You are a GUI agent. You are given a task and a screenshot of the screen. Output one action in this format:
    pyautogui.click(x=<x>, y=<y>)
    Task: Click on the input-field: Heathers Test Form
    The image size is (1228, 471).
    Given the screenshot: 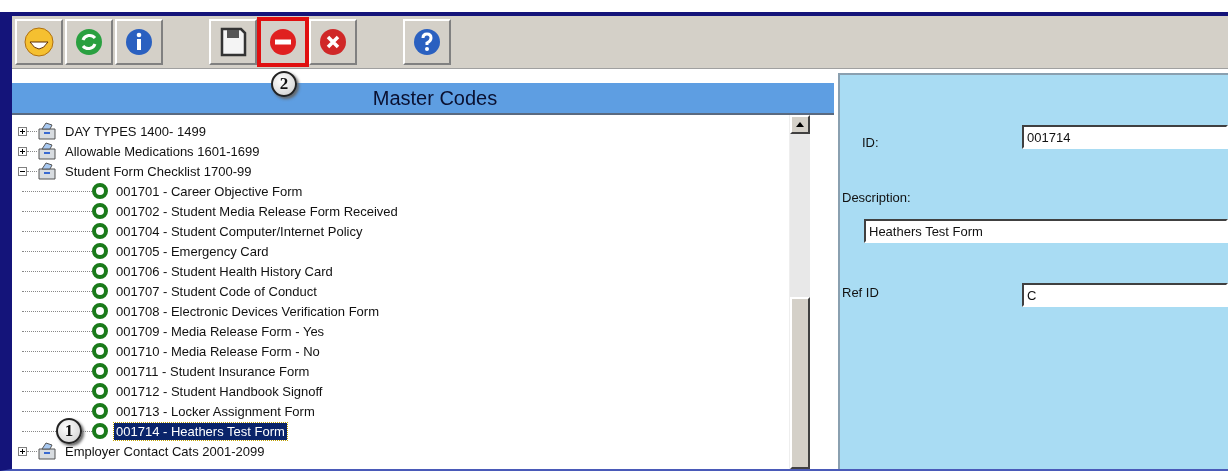 What is the action you would take?
    pyautogui.click(x=1046, y=231)
    